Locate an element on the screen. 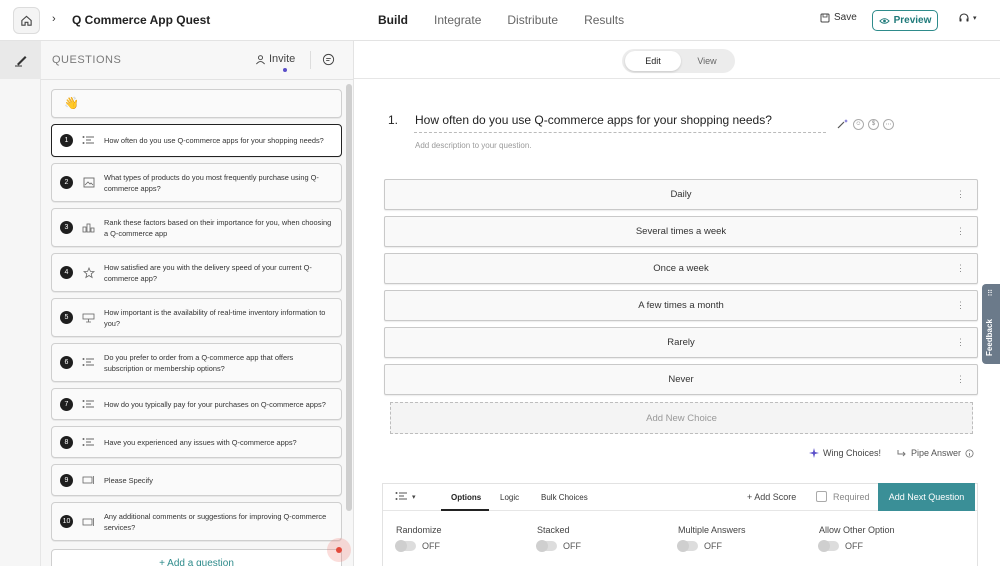 The width and height of the screenshot is (1000, 566). mode-view: View is located at coordinates (707, 61).